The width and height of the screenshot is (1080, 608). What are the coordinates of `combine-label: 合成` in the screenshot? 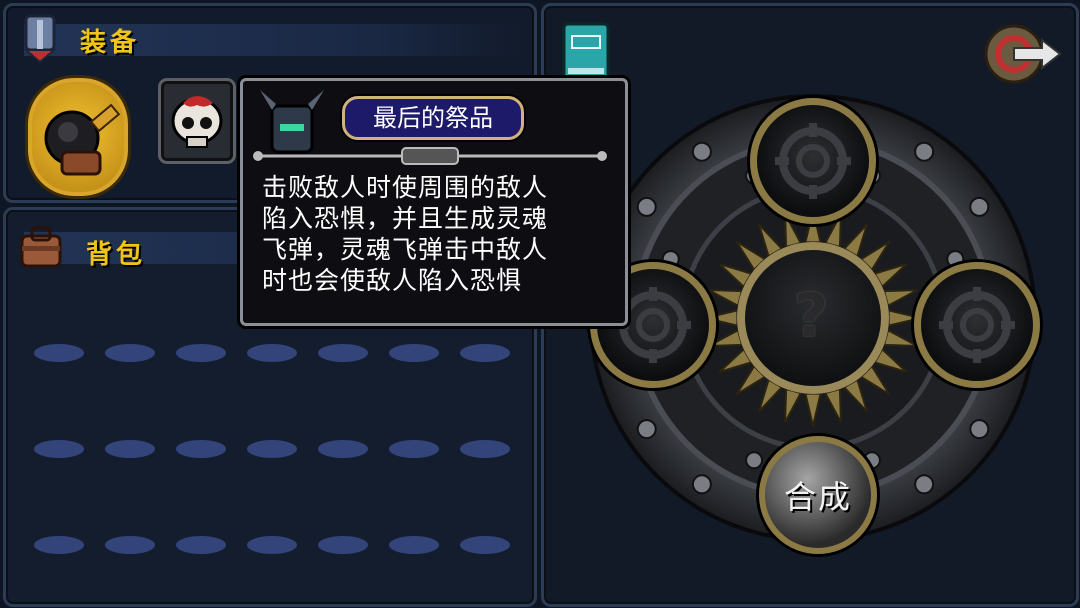 It's located at (817, 497).